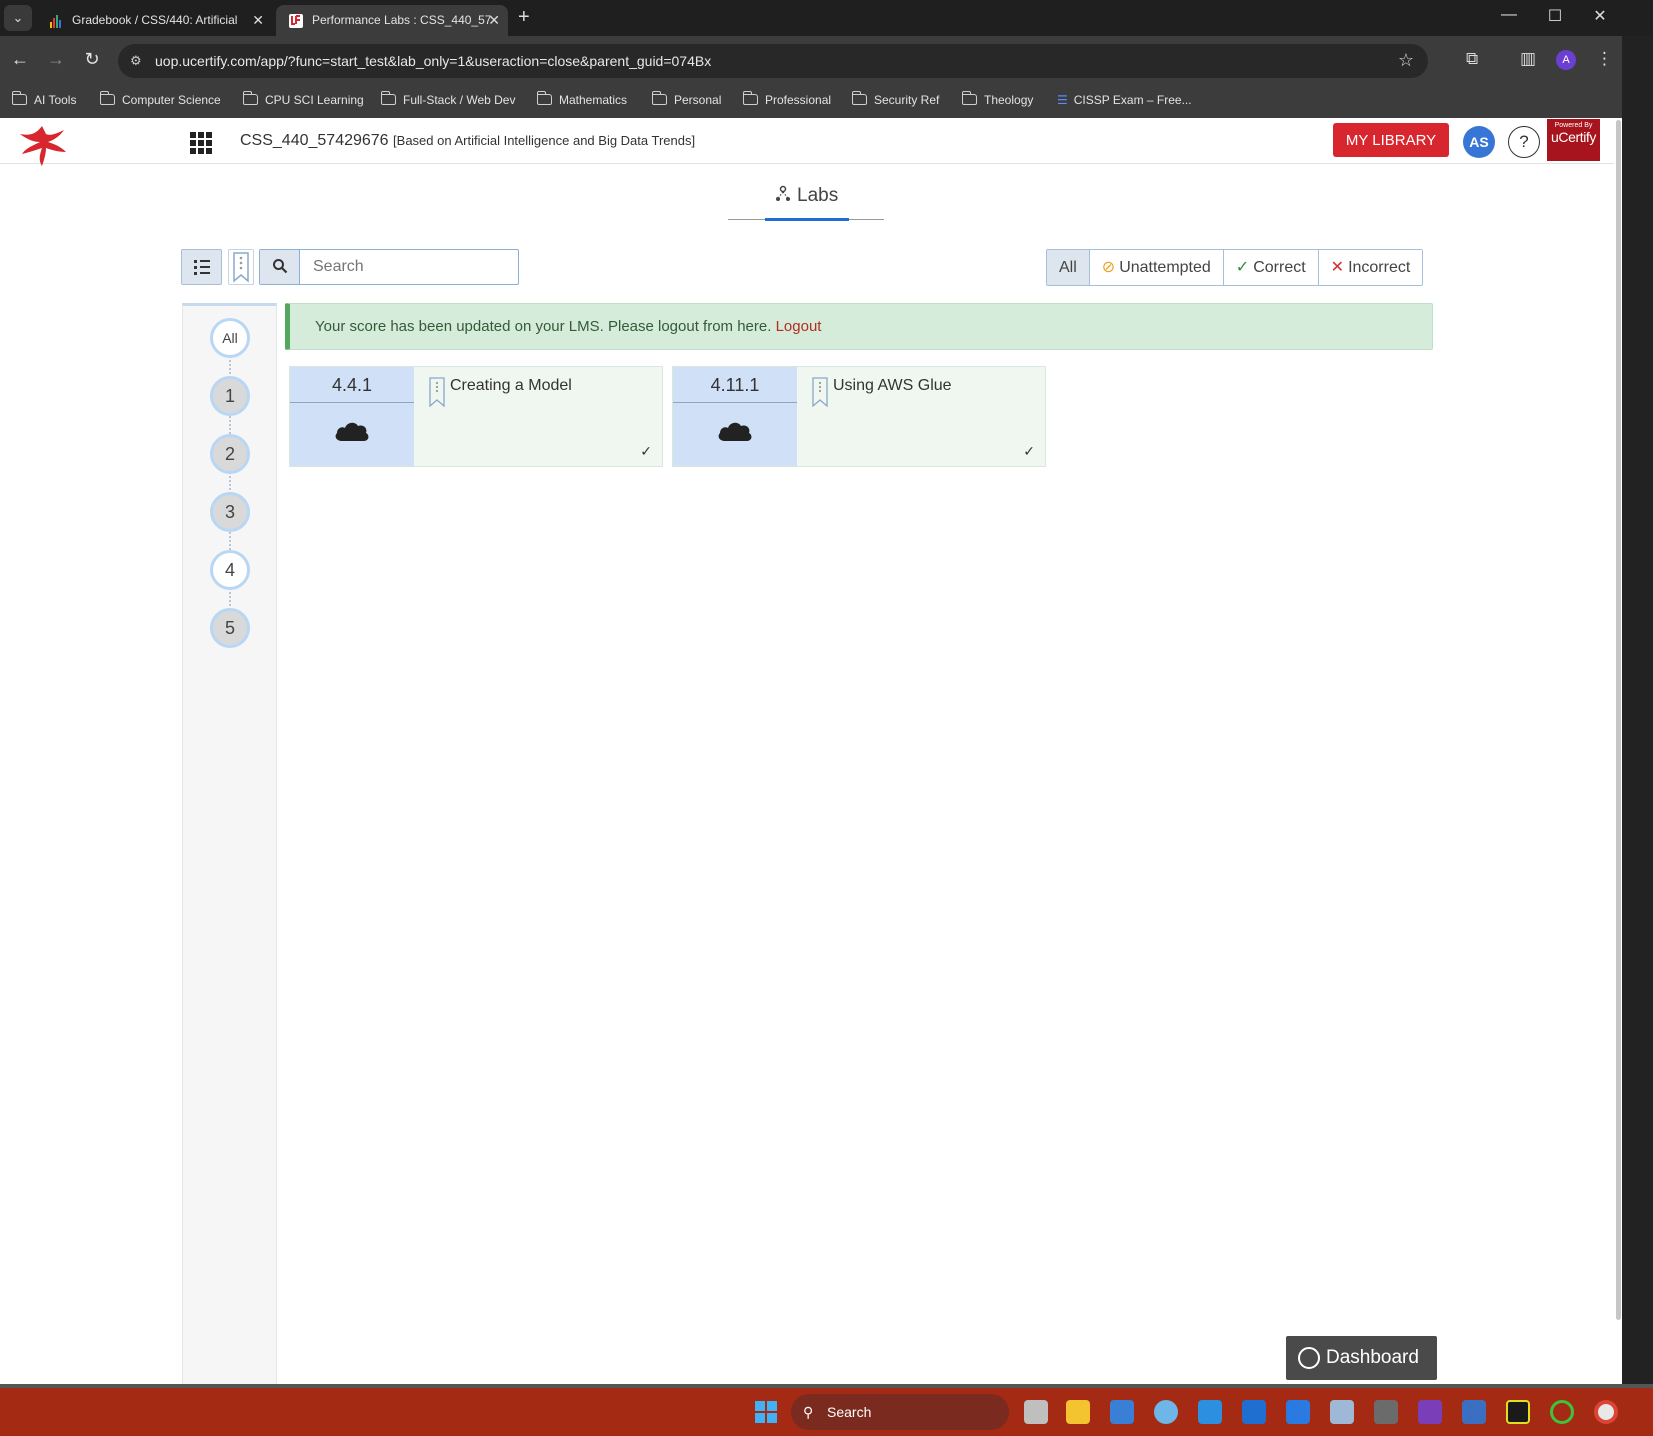 The image size is (1653, 1436). I want to click on help-icon: ?, so click(1524, 142).